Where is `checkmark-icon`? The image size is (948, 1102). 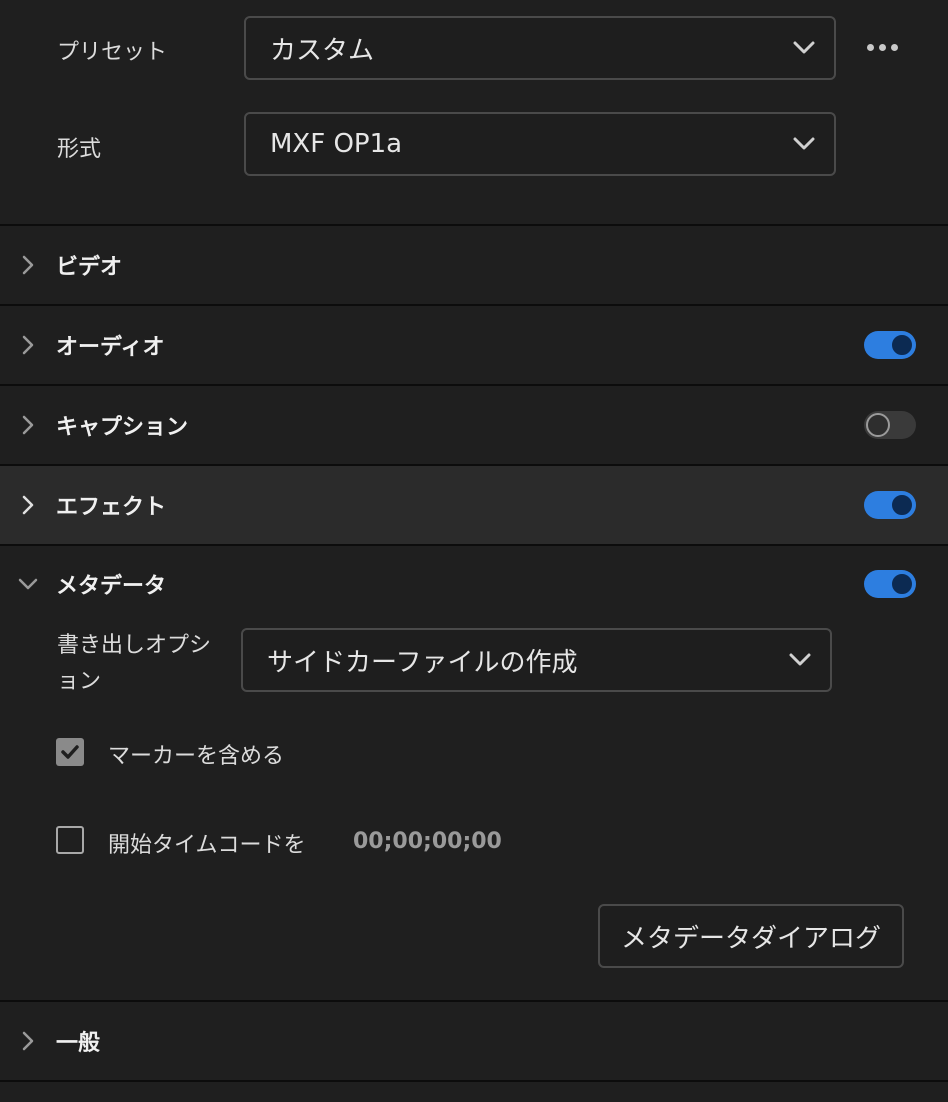
checkmark-icon is located at coordinates (70, 752).